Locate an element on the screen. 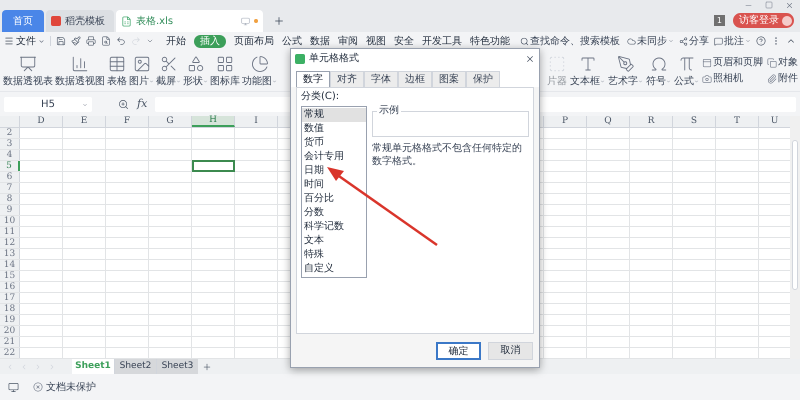 This screenshot has width=800, height=400. category-label: 分类(C): is located at coordinates (320, 97).